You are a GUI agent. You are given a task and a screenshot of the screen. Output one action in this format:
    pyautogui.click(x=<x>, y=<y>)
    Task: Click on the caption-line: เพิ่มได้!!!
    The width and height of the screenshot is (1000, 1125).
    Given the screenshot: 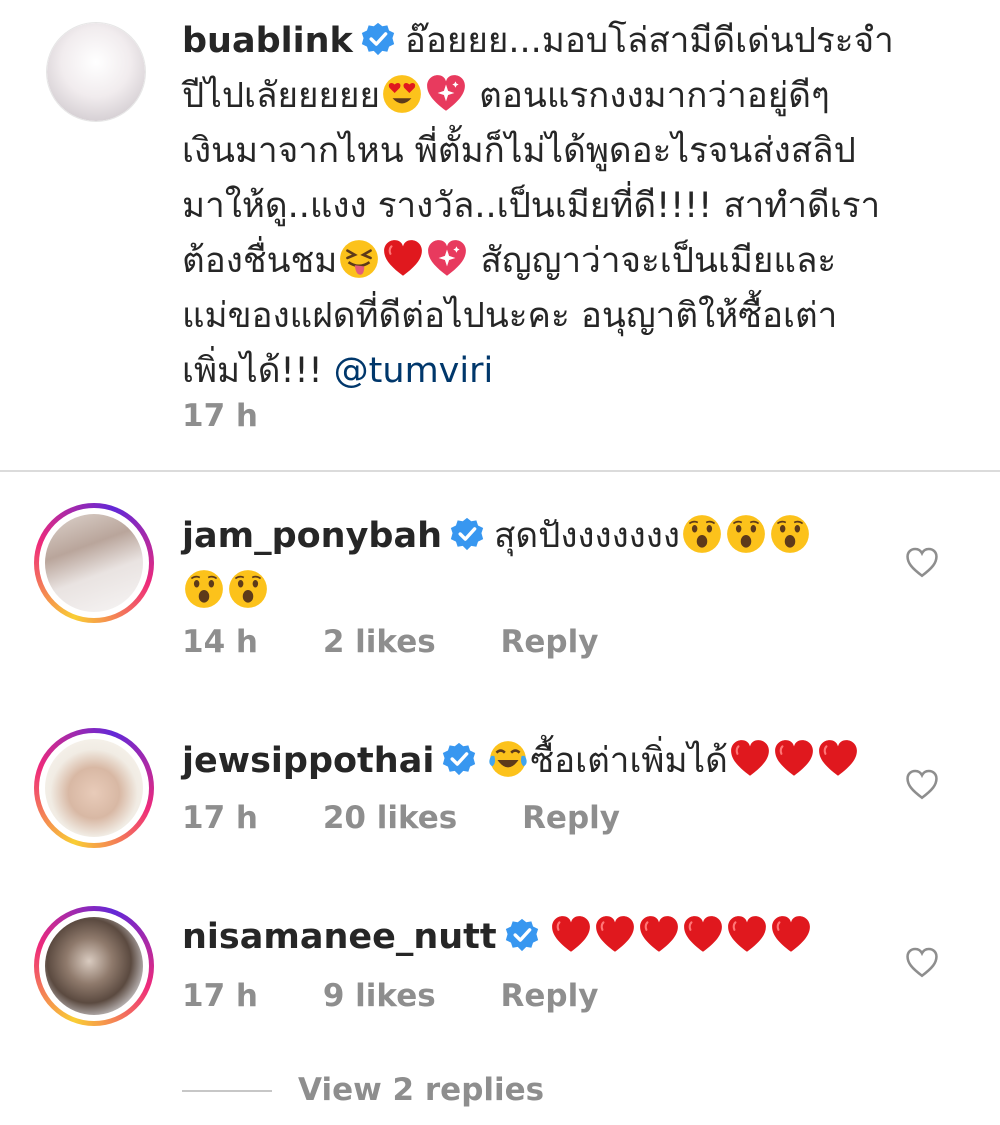 What is the action you would take?
    pyautogui.click(x=252, y=371)
    